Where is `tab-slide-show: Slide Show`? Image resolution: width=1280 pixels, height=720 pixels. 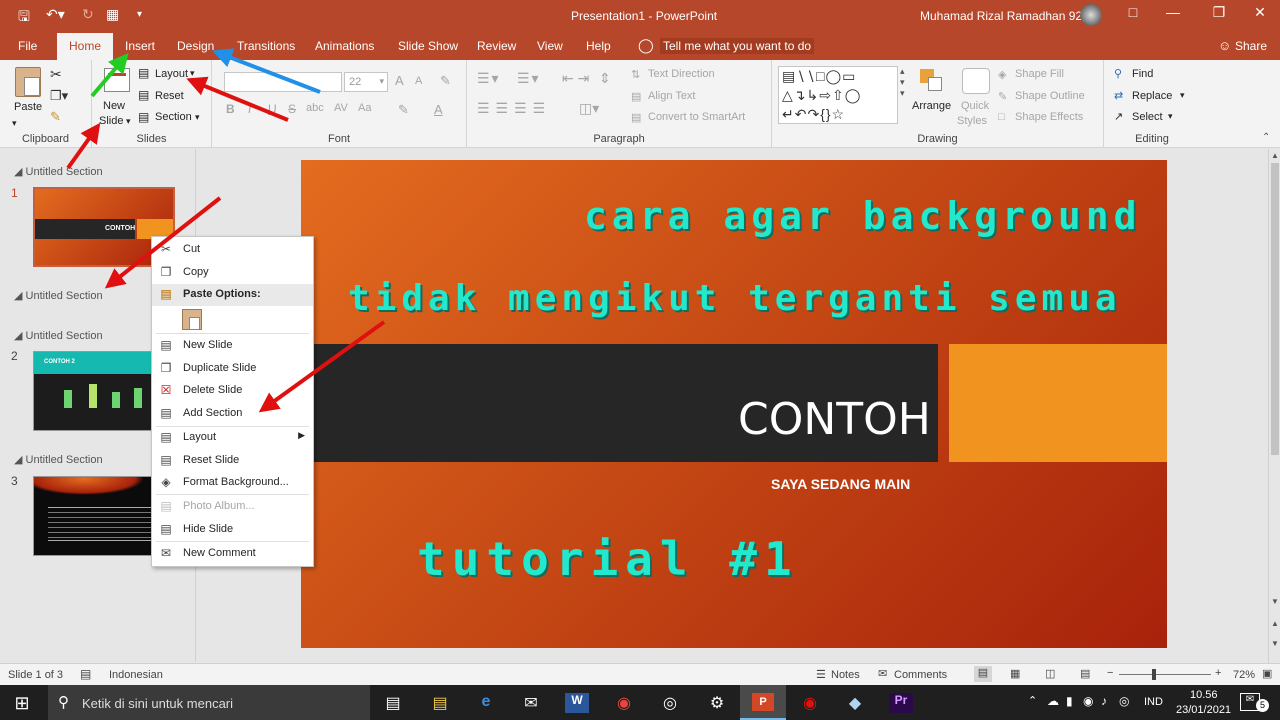 tab-slide-show: Slide Show is located at coordinates (428, 46).